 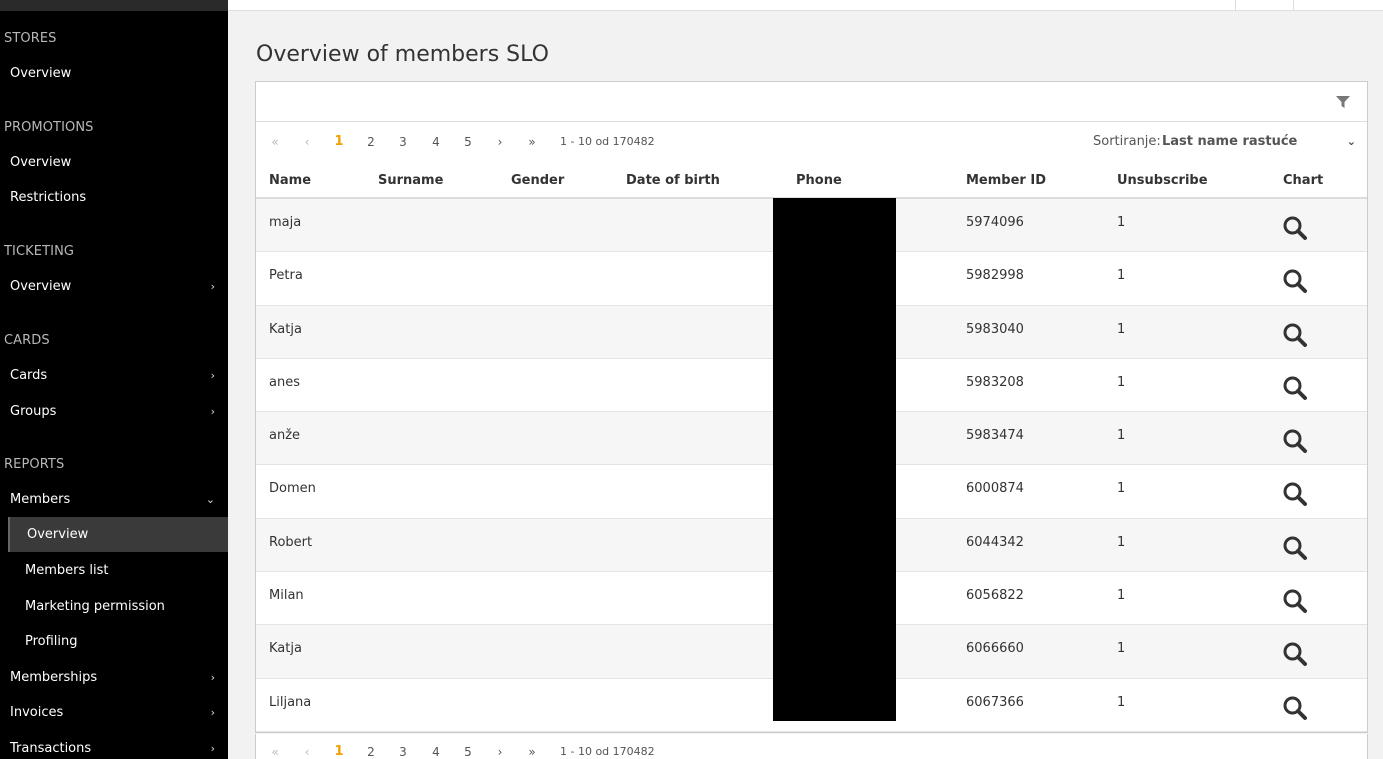 I want to click on section-heading-cards: CARDS, so click(x=27, y=340).